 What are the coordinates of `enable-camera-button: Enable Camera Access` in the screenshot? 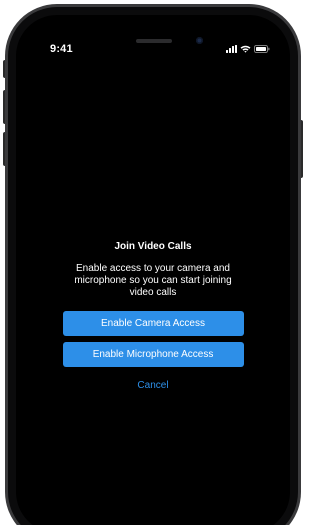 It's located at (153, 323).